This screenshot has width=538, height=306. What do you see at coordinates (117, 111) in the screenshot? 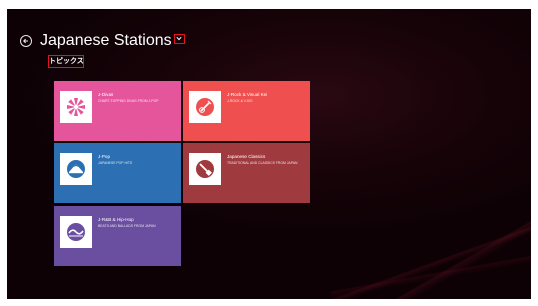
I see `station-tile-j-divas: J-Divas Chart-topping divas from J-Pop` at bounding box center [117, 111].